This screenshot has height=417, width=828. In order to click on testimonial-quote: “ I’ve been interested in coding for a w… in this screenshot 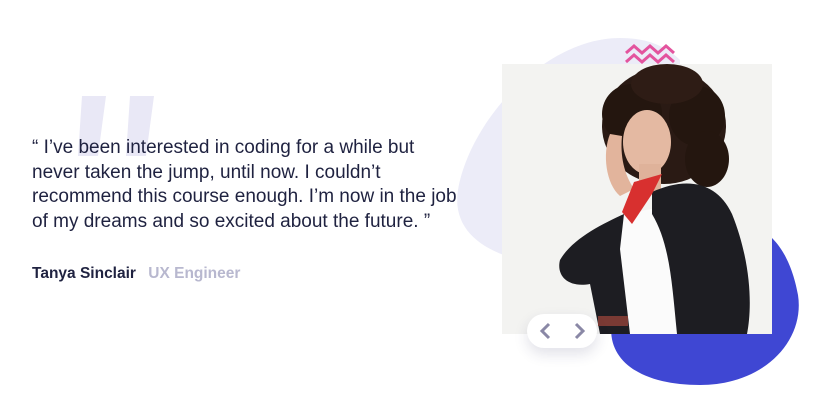, I will do `click(244, 184)`.